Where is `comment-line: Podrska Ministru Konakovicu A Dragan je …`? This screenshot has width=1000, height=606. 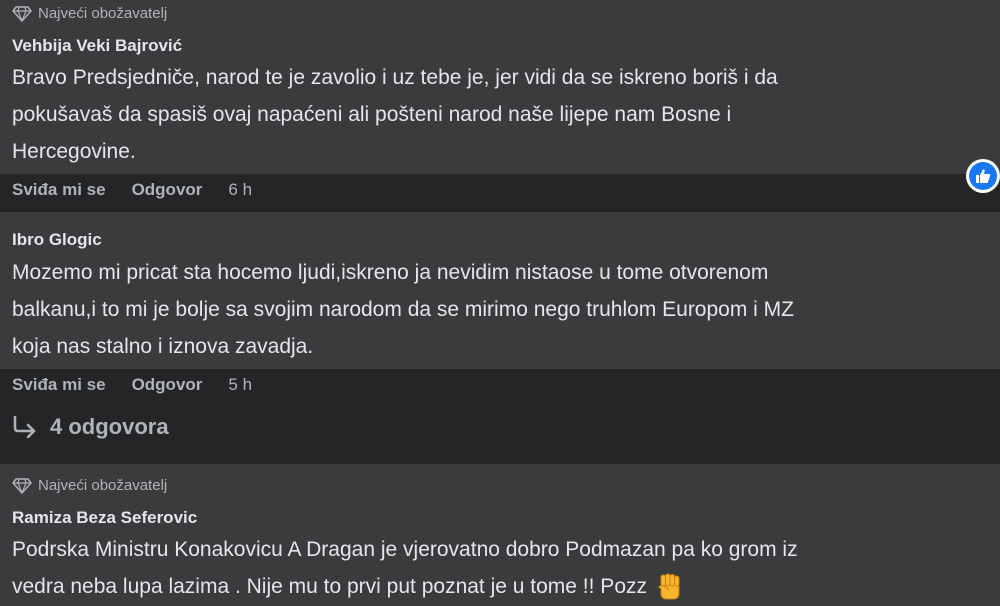
comment-line: Podrska Ministru Konakovicu A Dragan je … is located at coordinates (405, 549).